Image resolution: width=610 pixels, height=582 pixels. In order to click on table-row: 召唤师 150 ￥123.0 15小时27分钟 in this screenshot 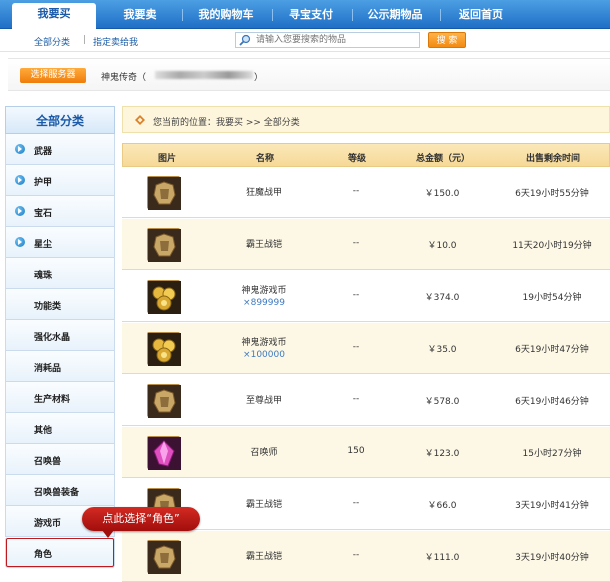, I will do `click(366, 452)`.